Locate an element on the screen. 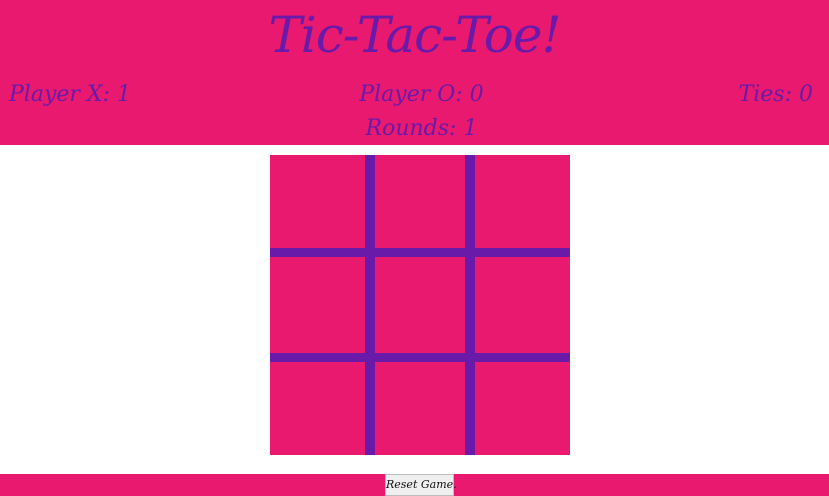 This screenshot has height=496, width=829. ties-count: Ties: 0 is located at coordinates (775, 94).